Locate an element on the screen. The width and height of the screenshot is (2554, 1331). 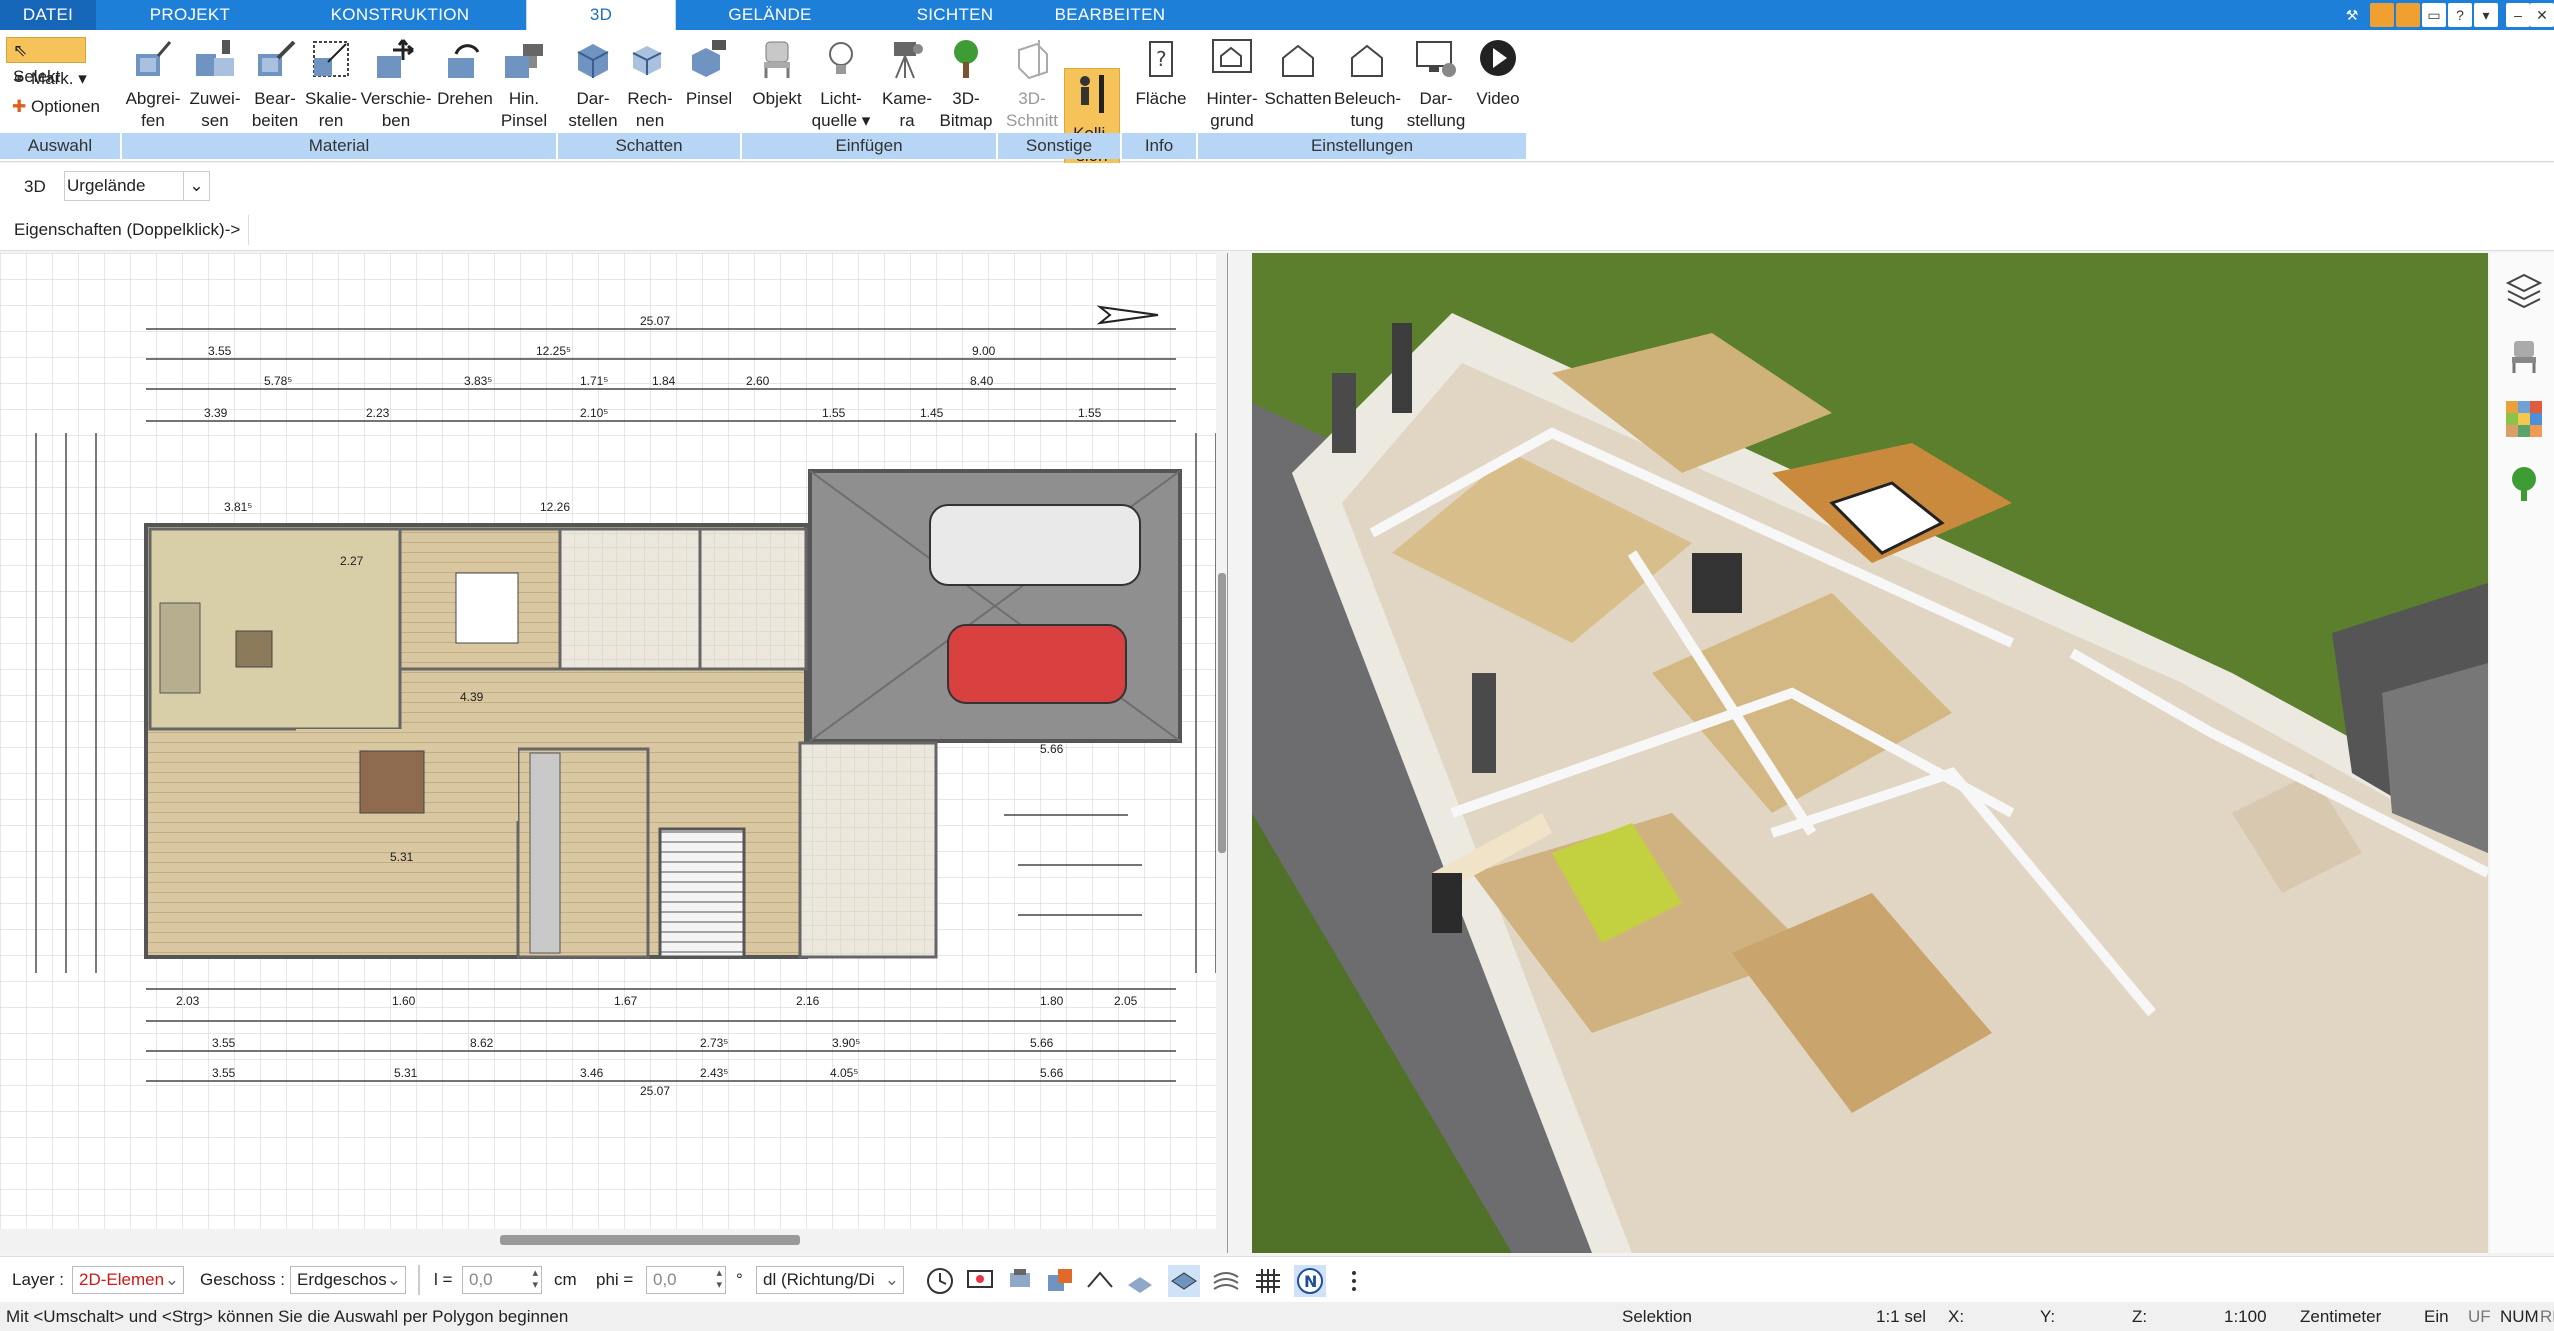
status-ein: Ein is located at coordinates (2436, 1316).